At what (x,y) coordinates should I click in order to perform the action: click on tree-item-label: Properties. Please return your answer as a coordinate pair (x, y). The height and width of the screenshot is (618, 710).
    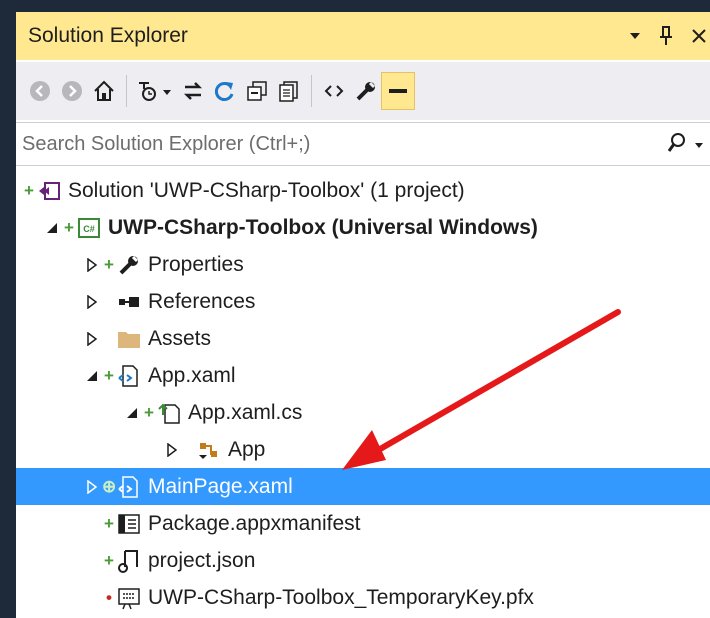
    Looking at the image, I should click on (196, 264).